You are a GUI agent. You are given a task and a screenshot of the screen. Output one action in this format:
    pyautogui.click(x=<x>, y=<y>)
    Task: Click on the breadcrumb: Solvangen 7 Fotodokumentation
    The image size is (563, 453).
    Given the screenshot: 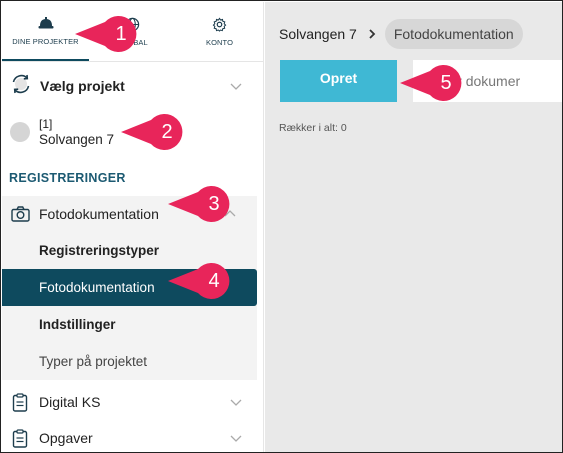 What is the action you would take?
    pyautogui.click(x=401, y=34)
    